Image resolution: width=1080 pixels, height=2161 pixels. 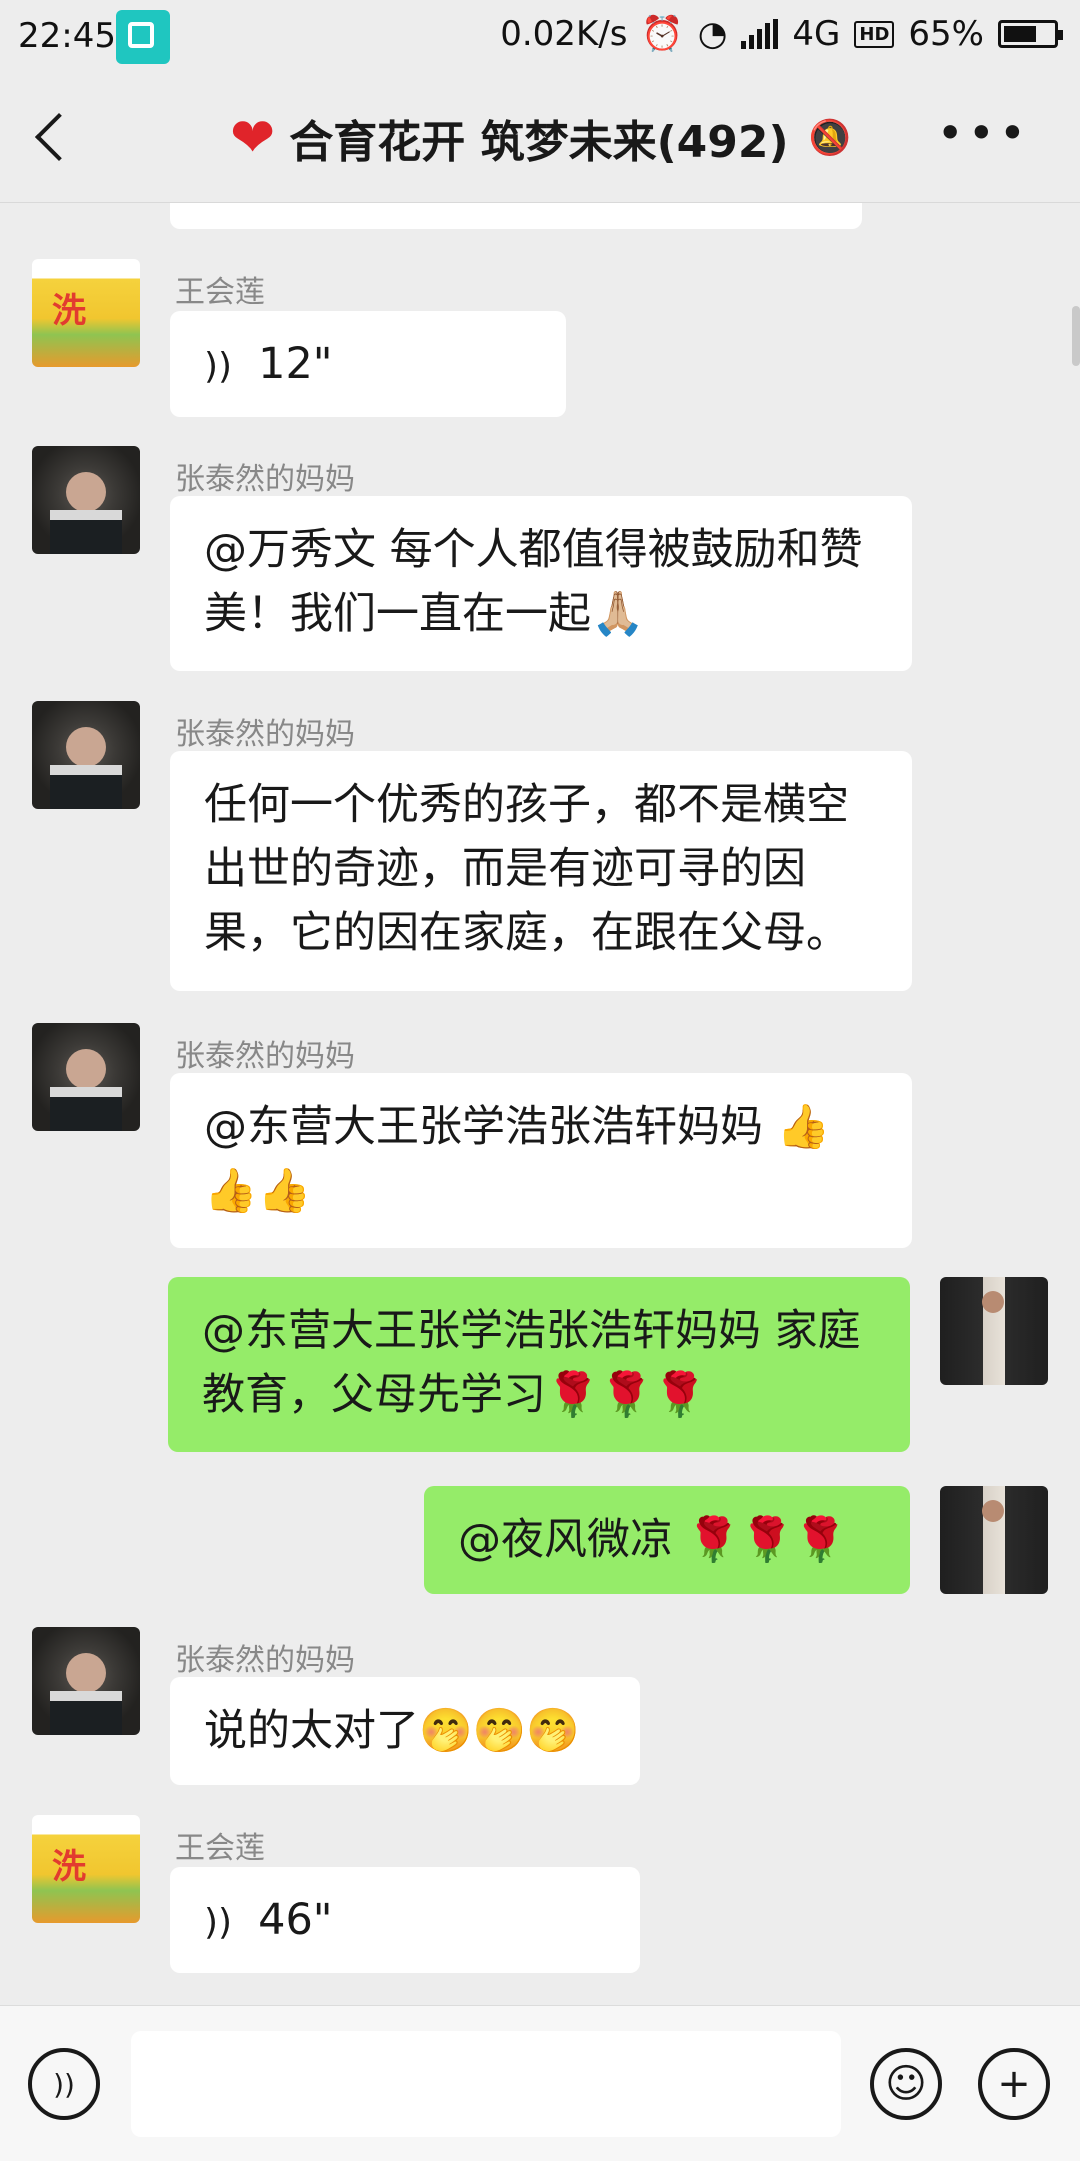 I want to click on plus-button: +, so click(x=1014, y=2084).